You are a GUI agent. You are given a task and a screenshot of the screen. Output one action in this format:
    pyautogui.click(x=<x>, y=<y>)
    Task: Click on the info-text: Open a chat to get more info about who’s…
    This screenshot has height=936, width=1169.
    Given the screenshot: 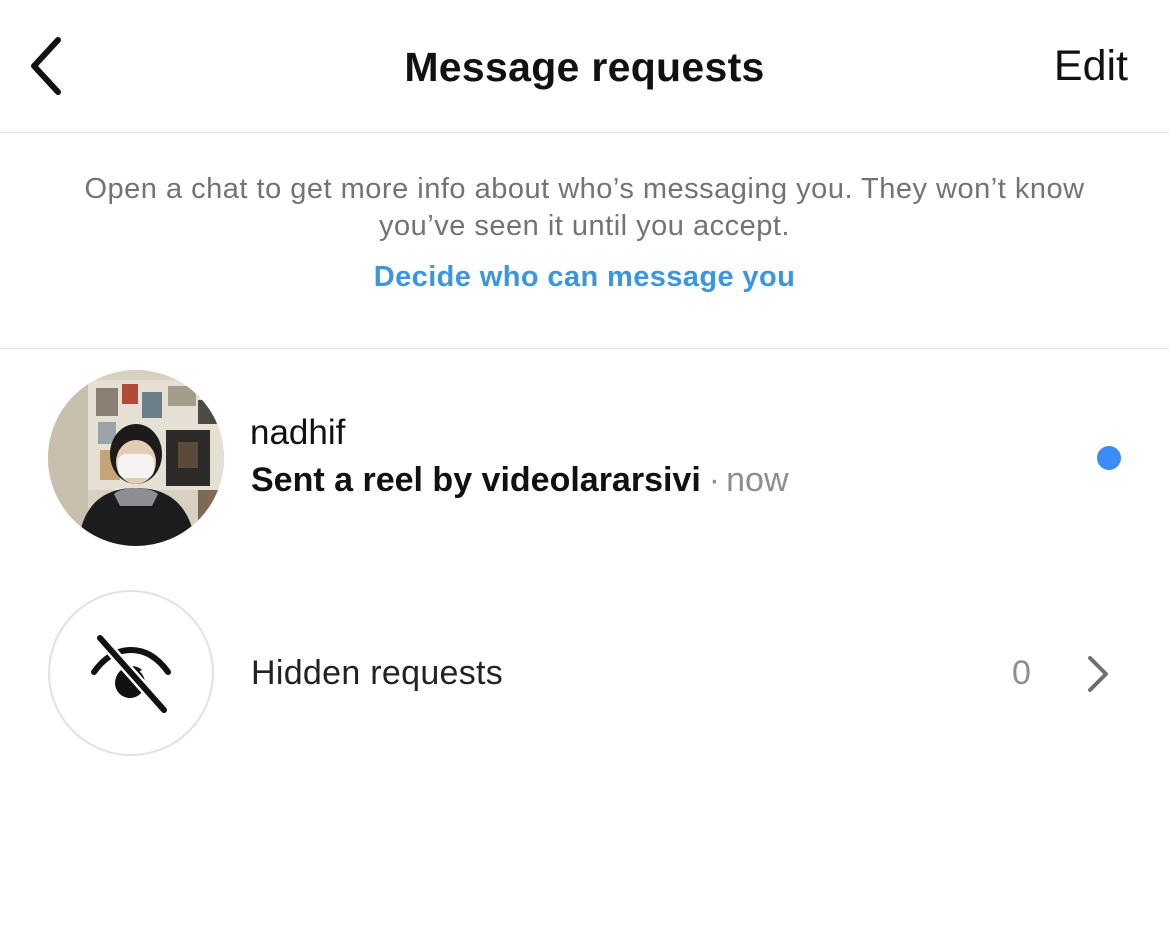 What is the action you would take?
    pyautogui.click(x=584, y=207)
    